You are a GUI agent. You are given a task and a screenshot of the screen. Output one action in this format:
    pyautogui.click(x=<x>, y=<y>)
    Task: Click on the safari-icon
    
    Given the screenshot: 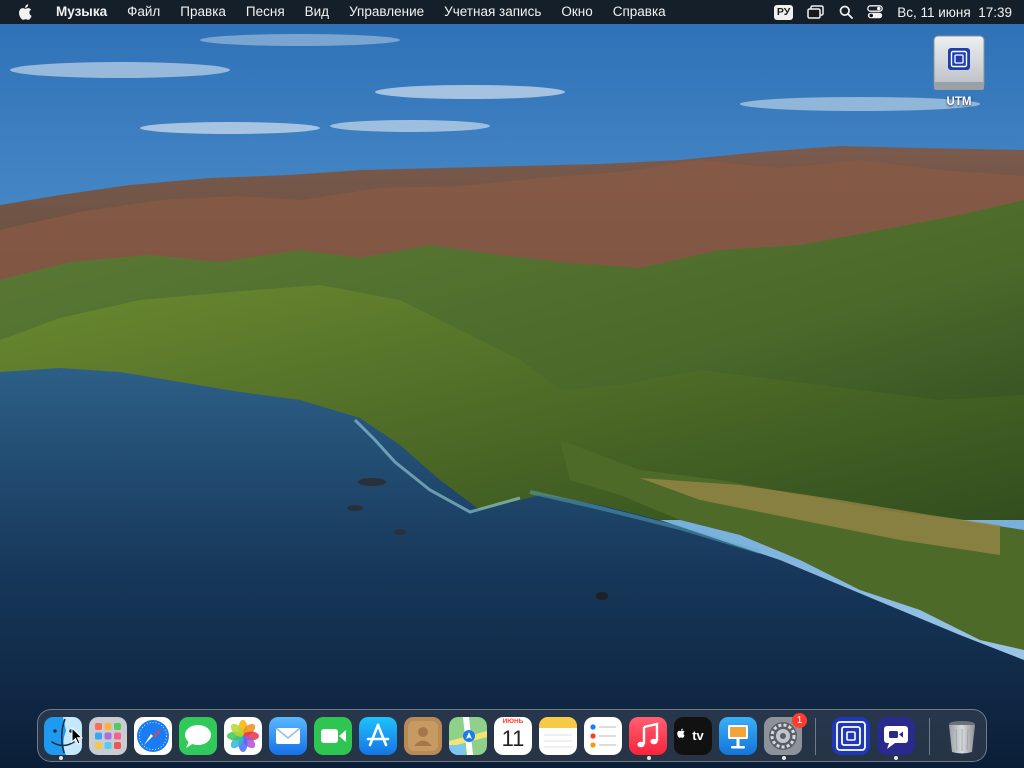 What is the action you would take?
    pyautogui.click(x=153, y=736)
    